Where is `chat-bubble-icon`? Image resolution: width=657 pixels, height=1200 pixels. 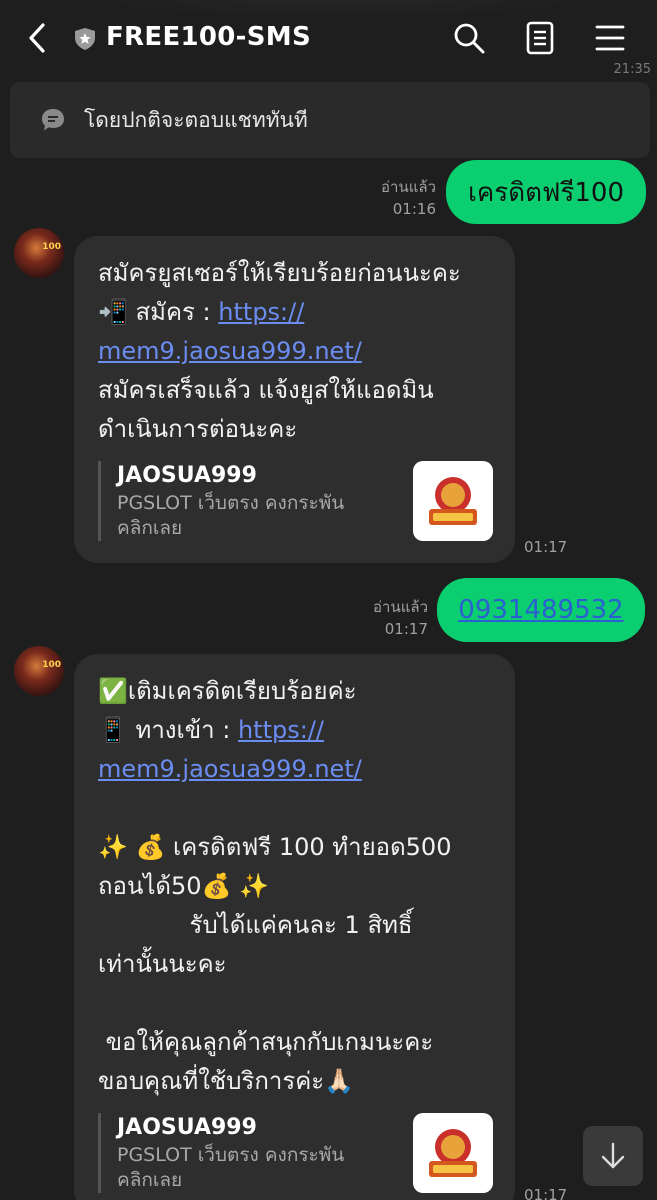 chat-bubble-icon is located at coordinates (53, 120).